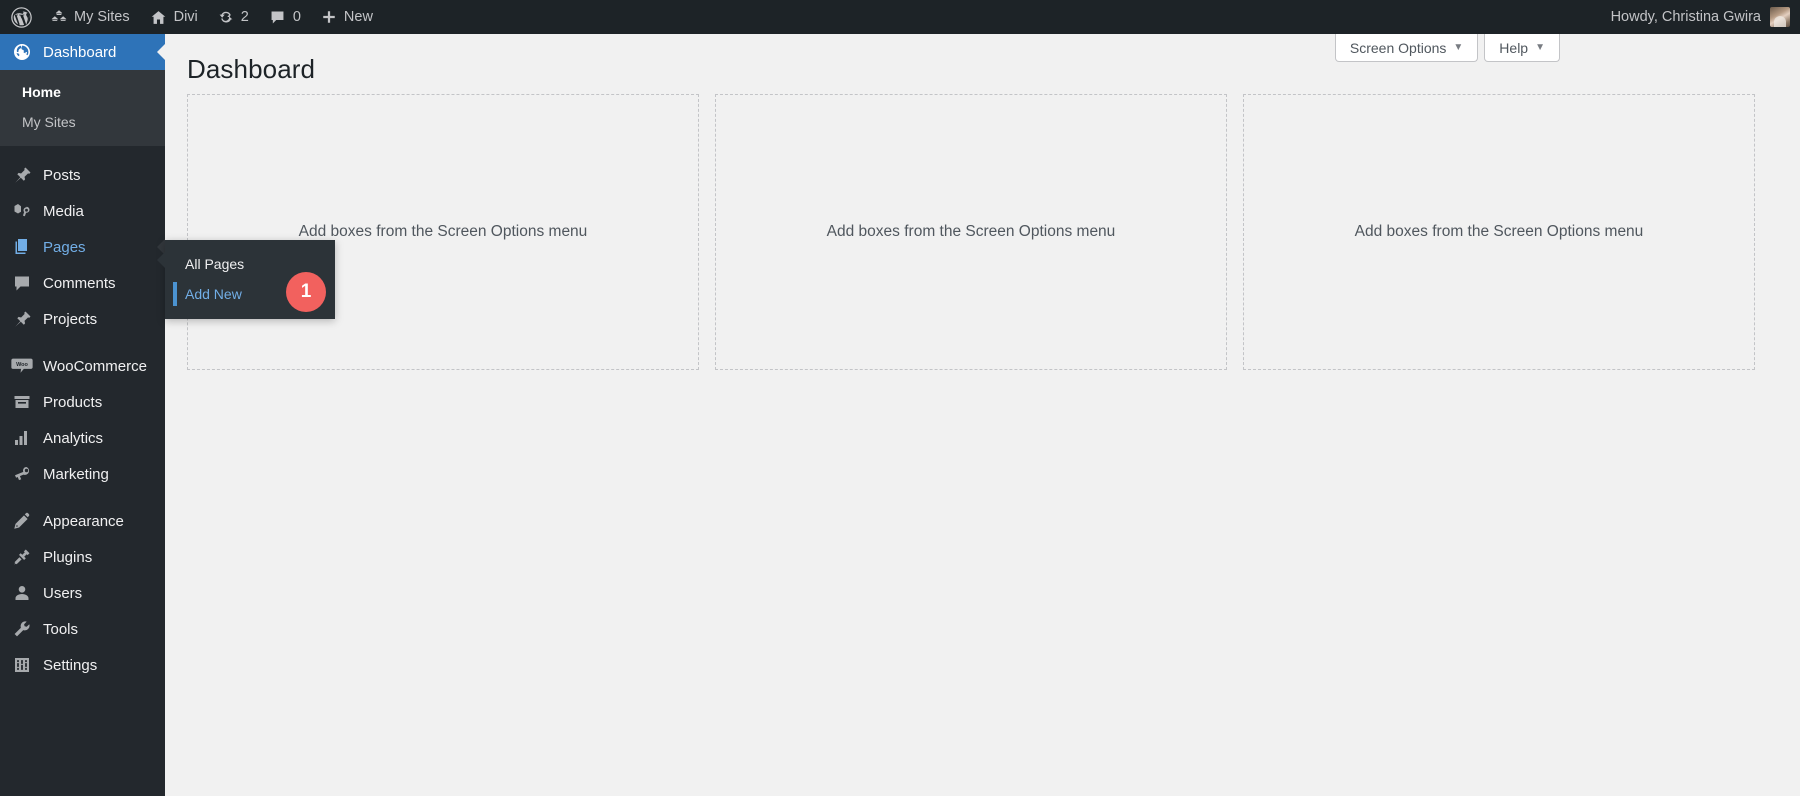 The width and height of the screenshot is (1800, 796). Describe the element at coordinates (22, 665) in the screenshot. I see `settings-icon` at that location.